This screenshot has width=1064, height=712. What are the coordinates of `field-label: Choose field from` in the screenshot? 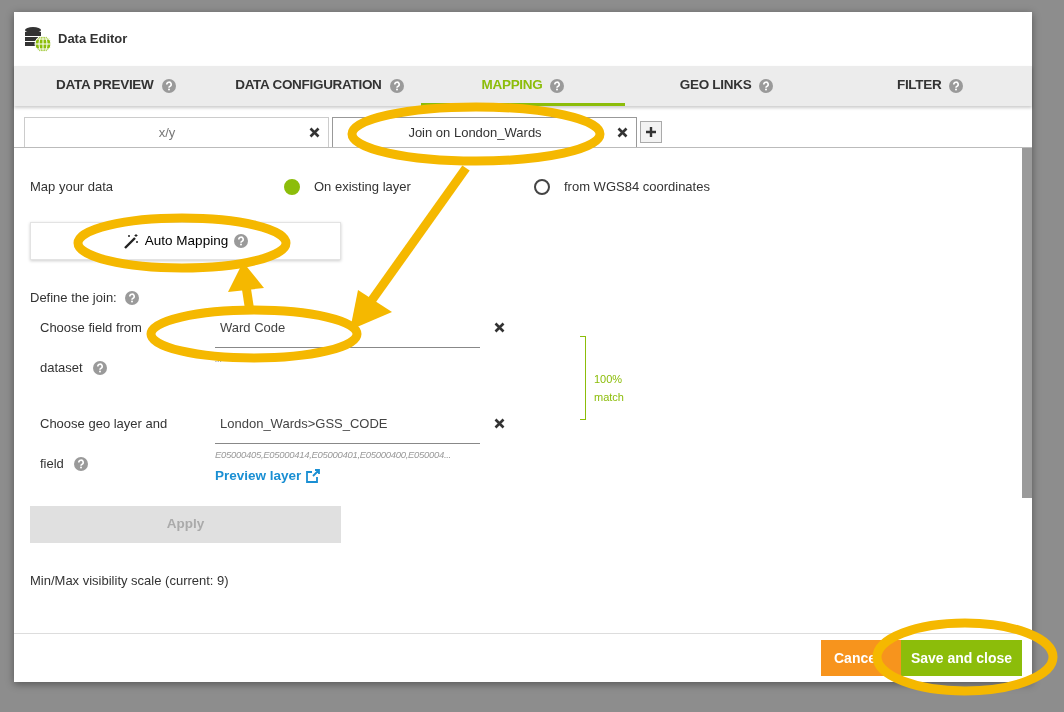 It's located at (91, 327).